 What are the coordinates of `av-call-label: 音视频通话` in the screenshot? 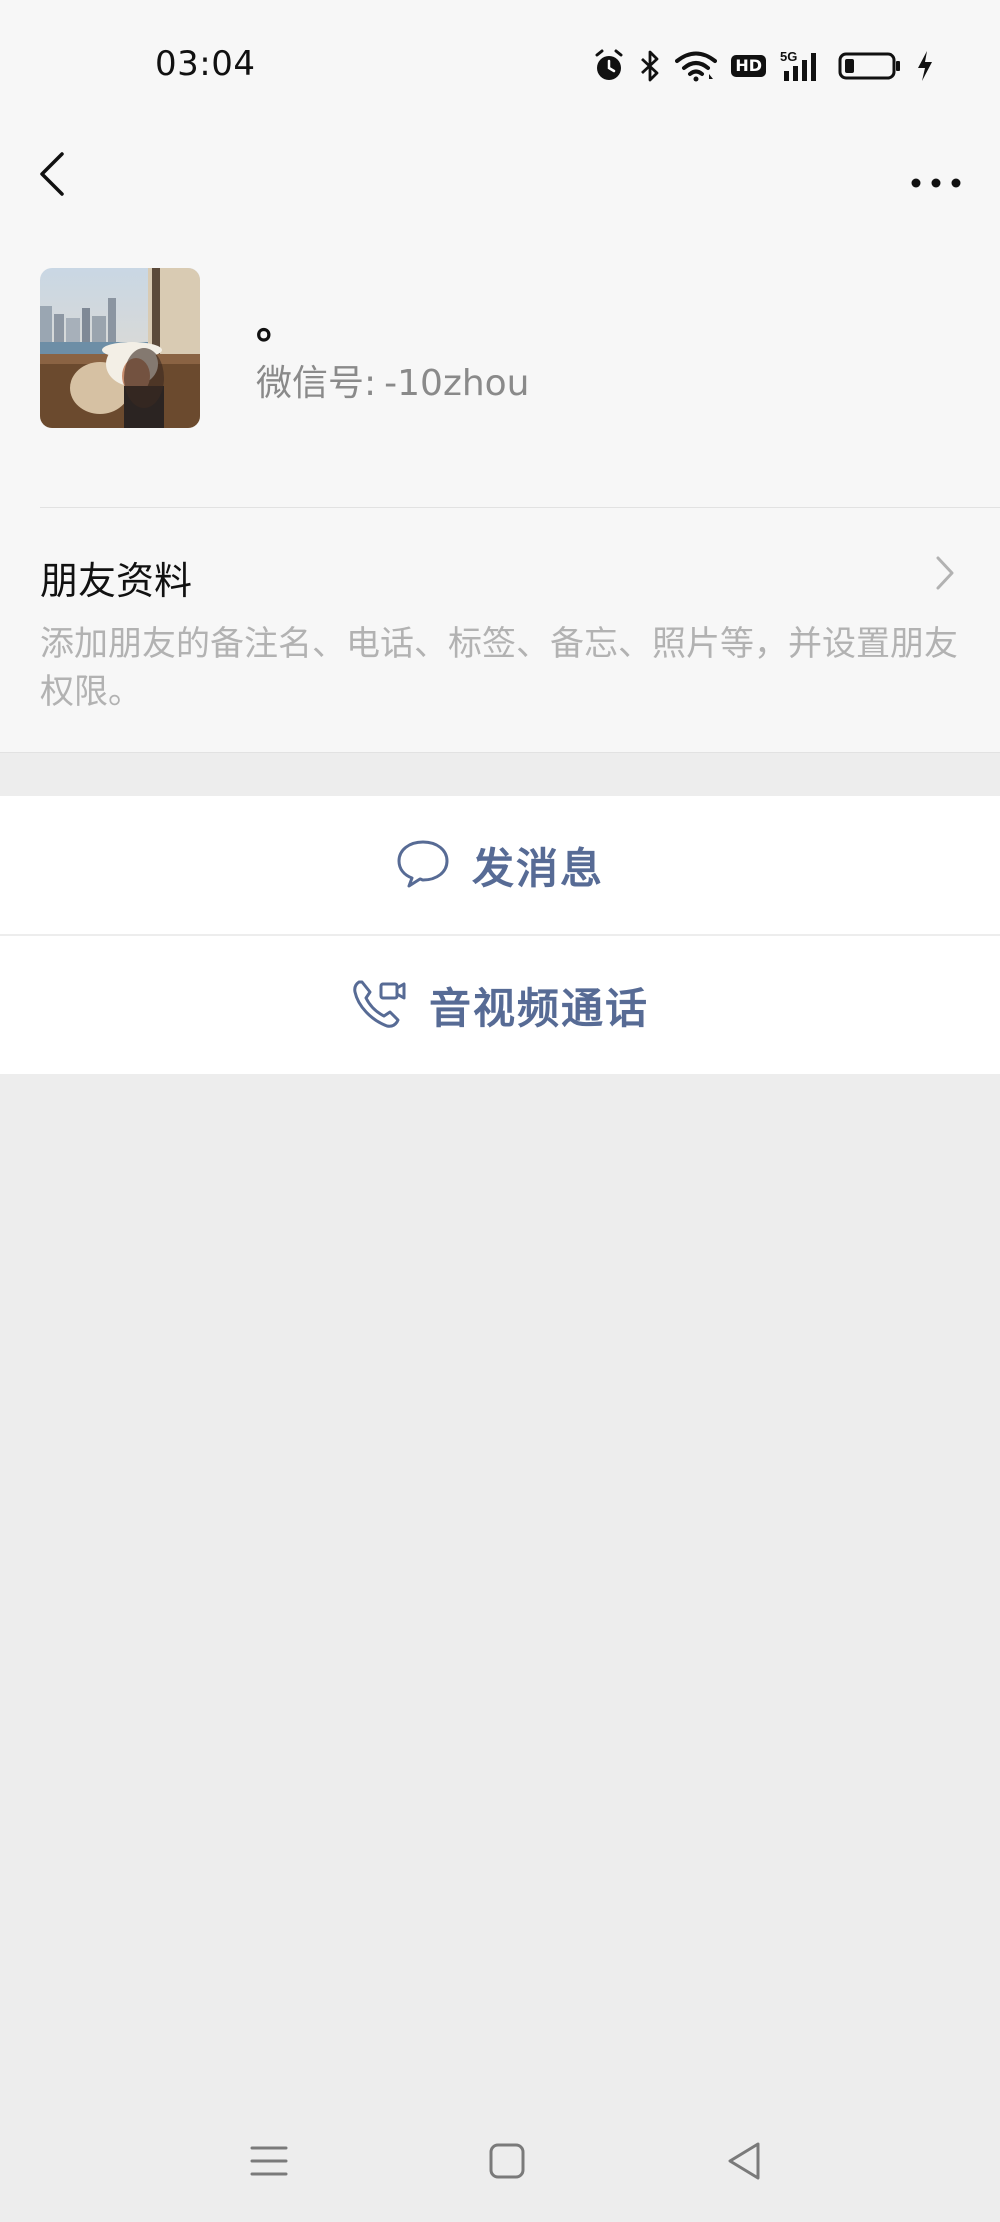 It's located at (538, 1008).